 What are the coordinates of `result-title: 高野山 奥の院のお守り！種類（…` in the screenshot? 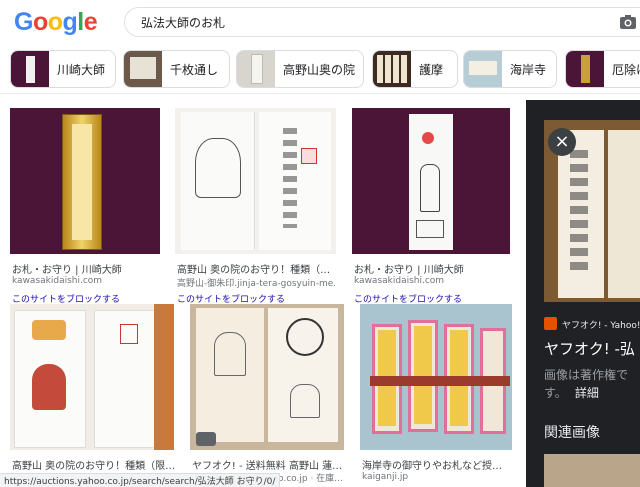 It's located at (256, 268).